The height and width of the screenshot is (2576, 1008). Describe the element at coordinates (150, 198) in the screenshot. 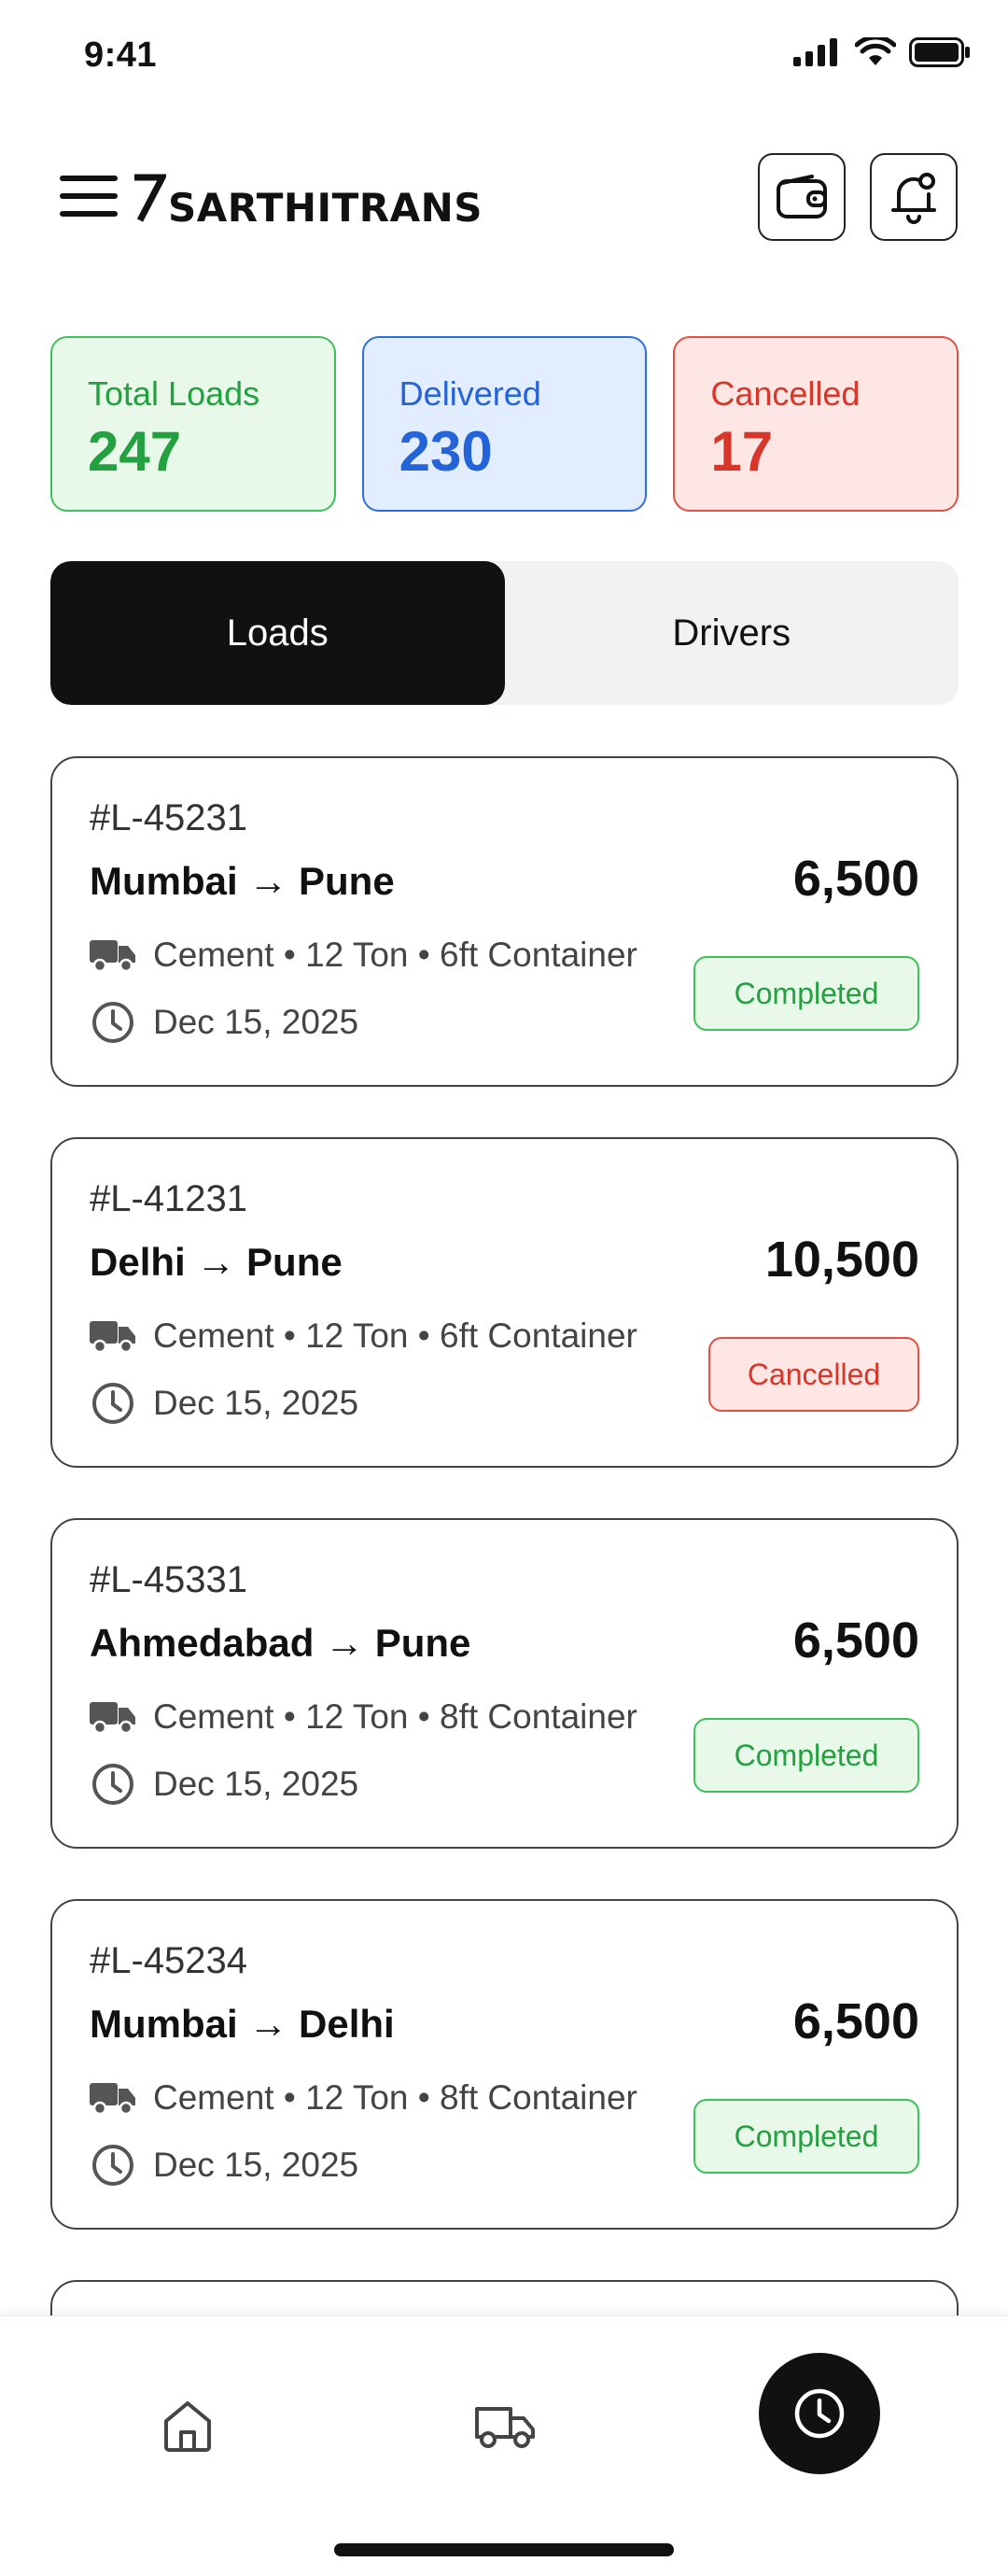

I see `logo-mark-icon` at that location.